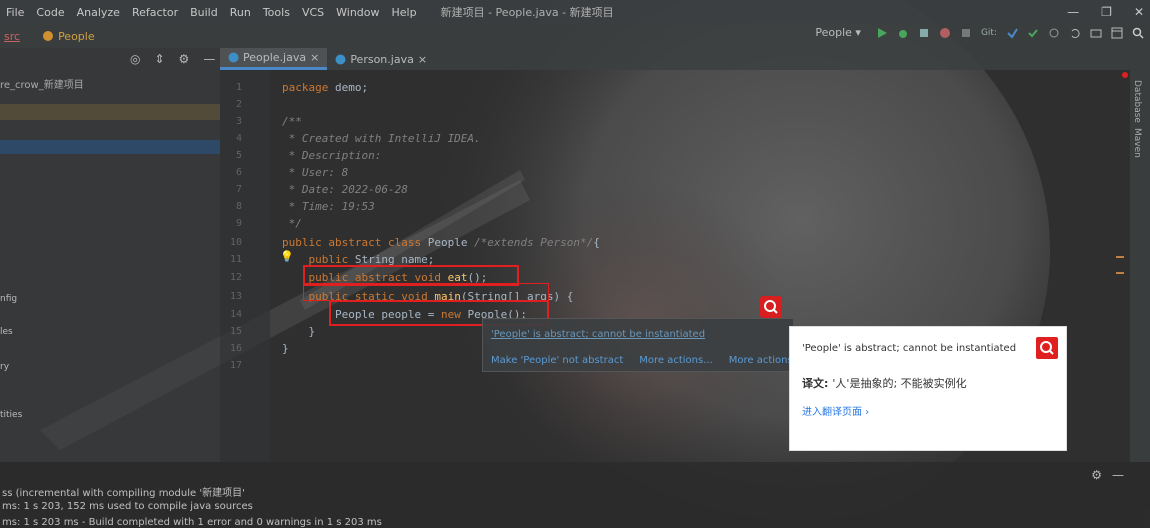 This screenshot has width=1150, height=528. Describe the element at coordinates (287, 256) in the screenshot. I see `lightbulb-icon: 💡` at that location.